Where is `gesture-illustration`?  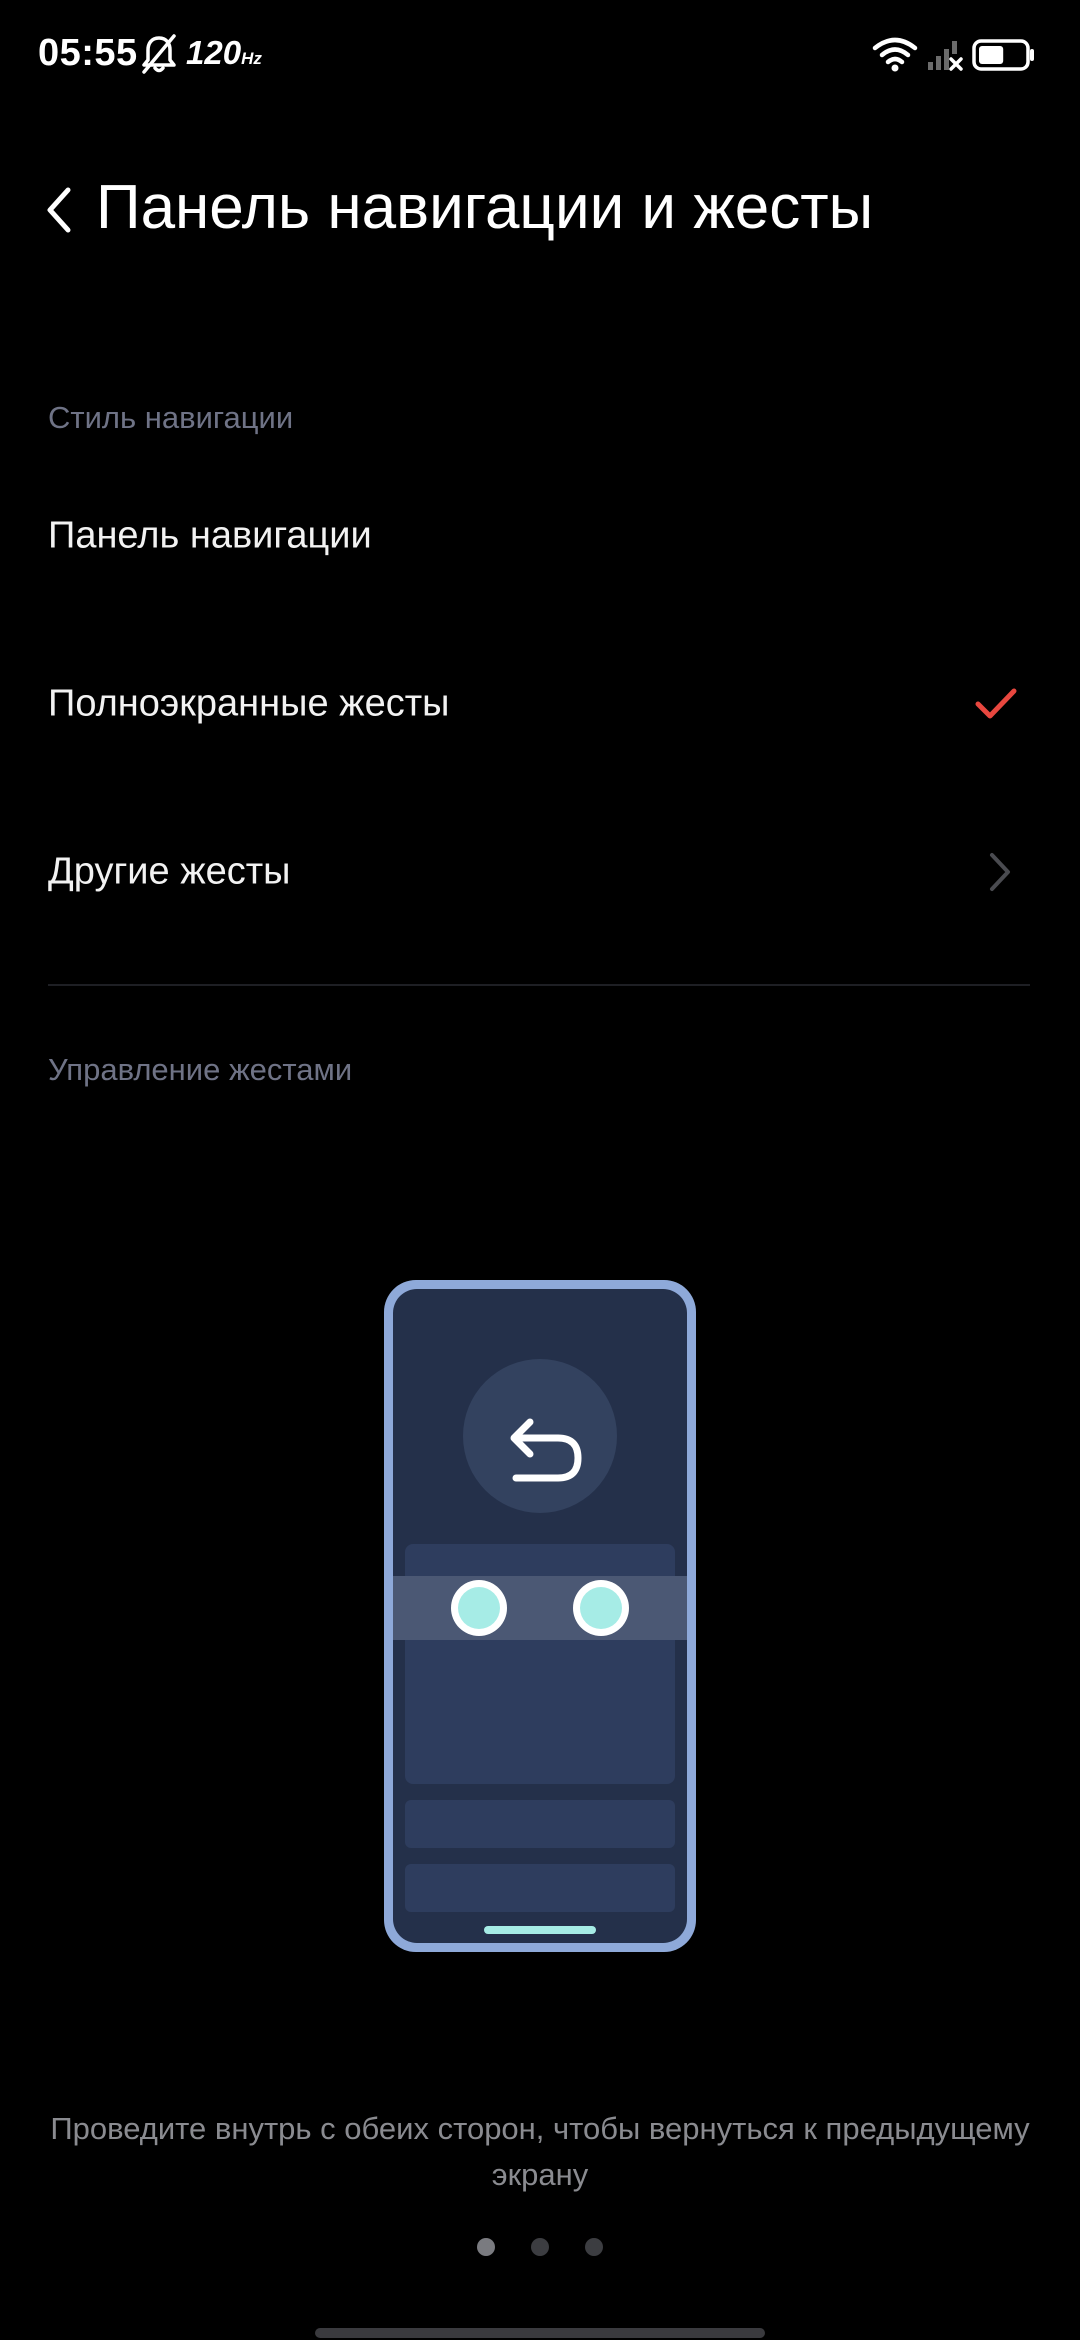
gesture-illustration is located at coordinates (540, 1616).